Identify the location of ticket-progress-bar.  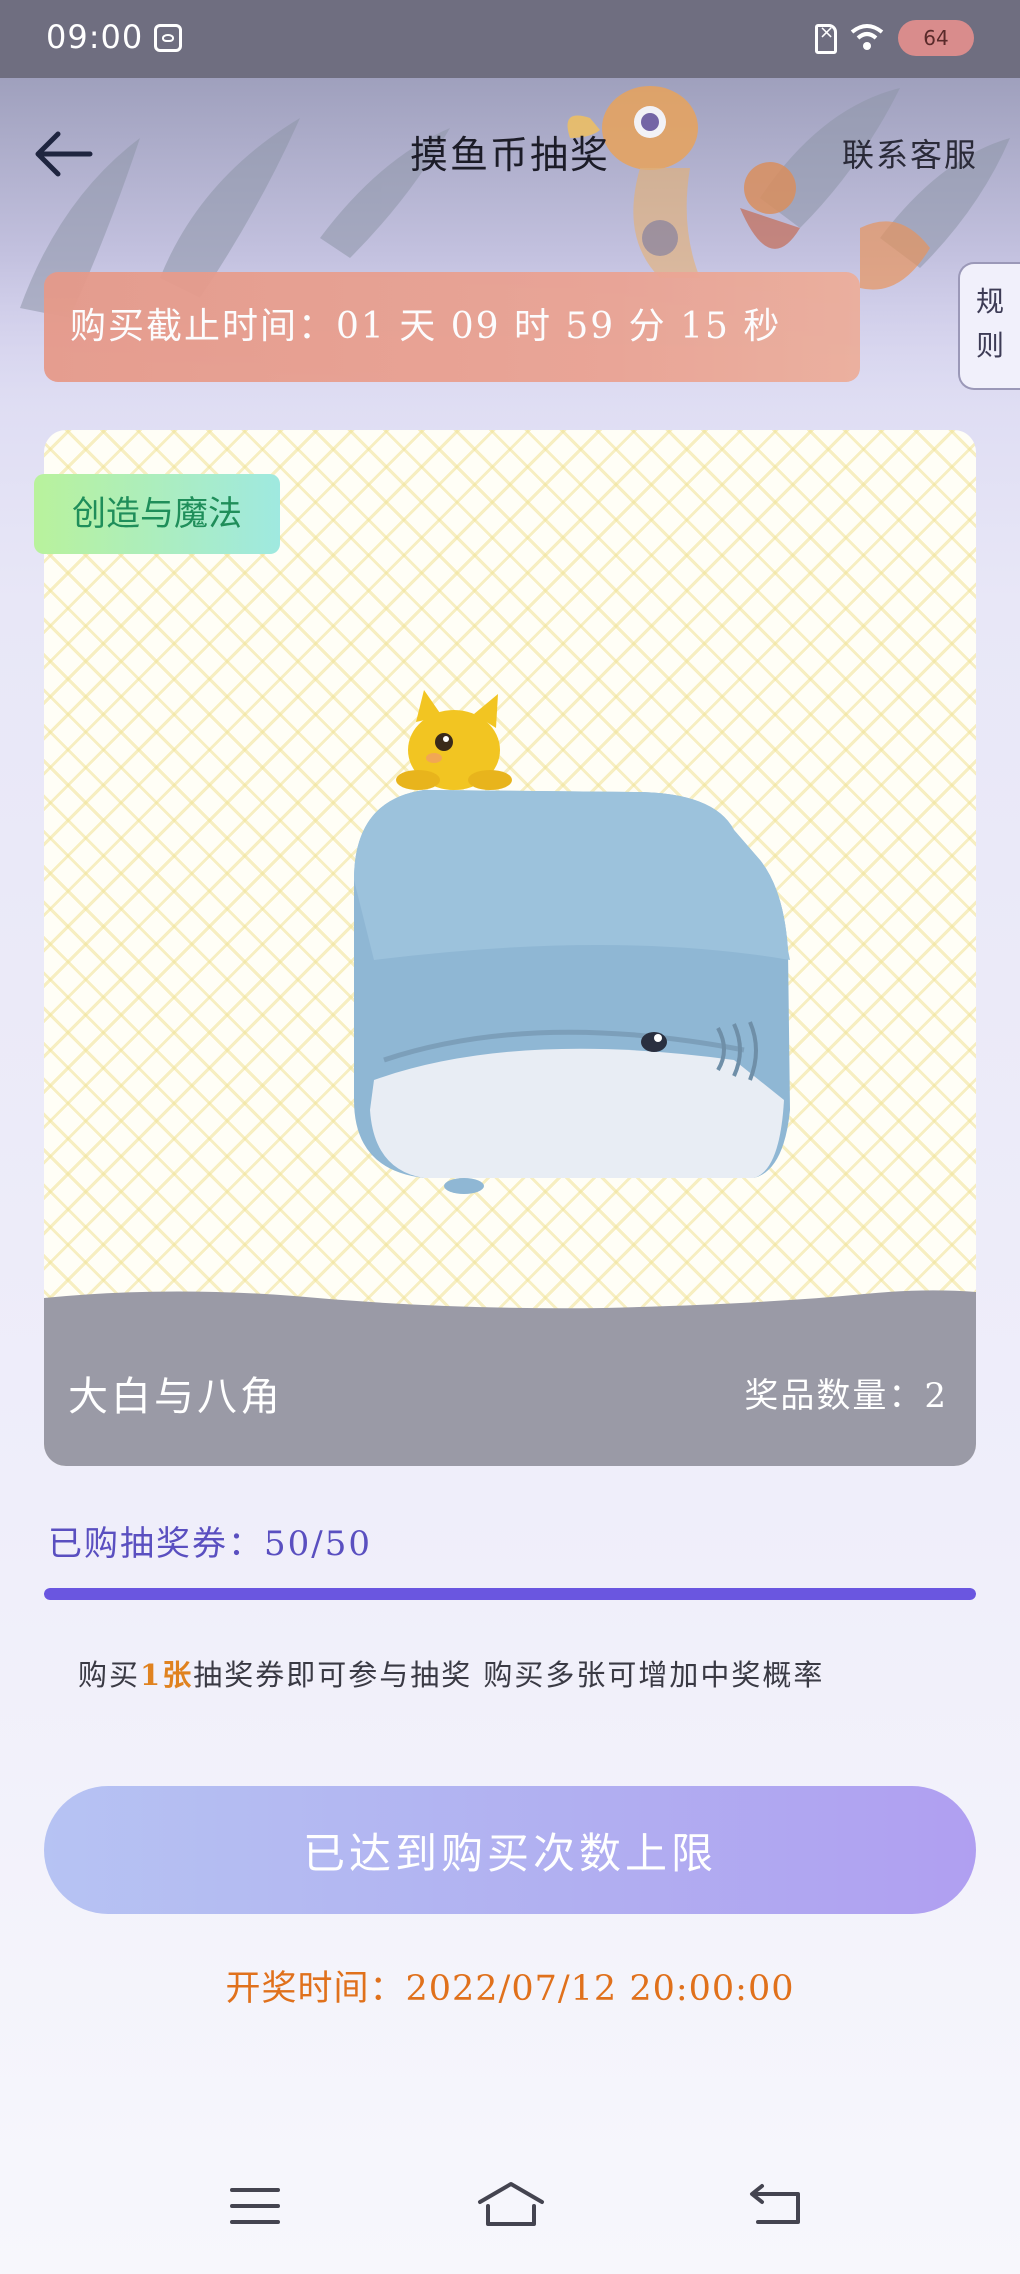
(510, 1594).